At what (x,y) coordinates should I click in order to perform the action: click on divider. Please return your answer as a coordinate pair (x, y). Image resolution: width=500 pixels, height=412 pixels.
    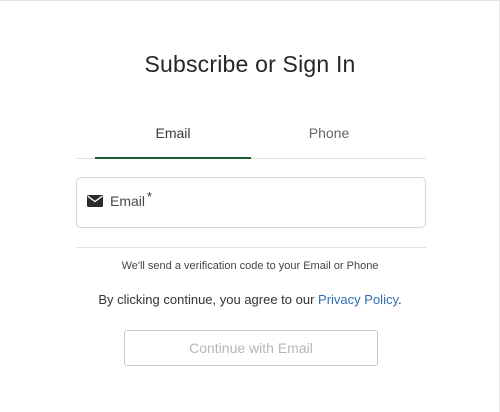
    Looking at the image, I should click on (251, 247).